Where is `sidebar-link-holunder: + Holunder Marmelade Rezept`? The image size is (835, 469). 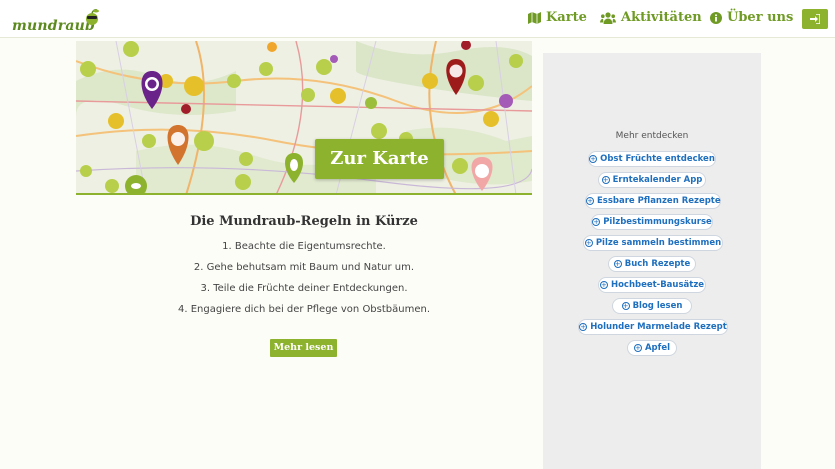
sidebar-link-holunder: + Holunder Marmelade Rezept is located at coordinates (653, 327).